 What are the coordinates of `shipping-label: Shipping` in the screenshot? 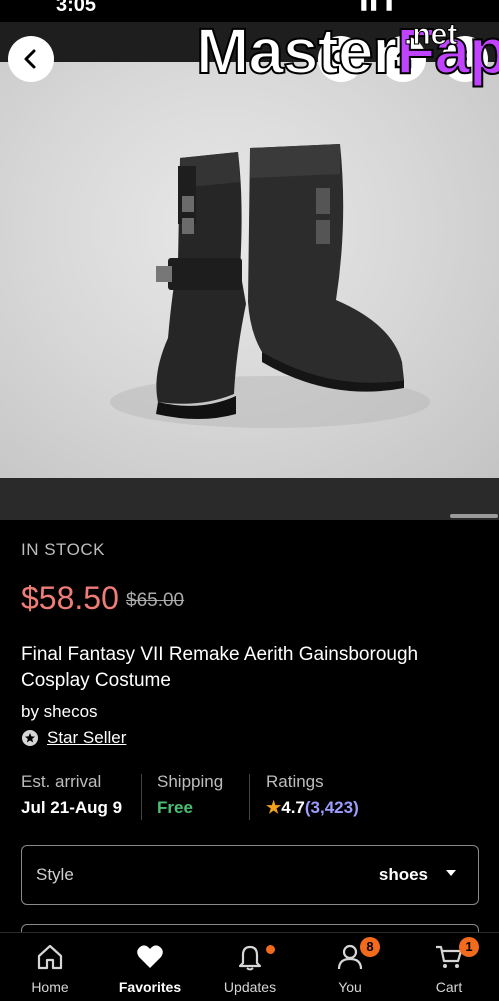 It's located at (190, 781).